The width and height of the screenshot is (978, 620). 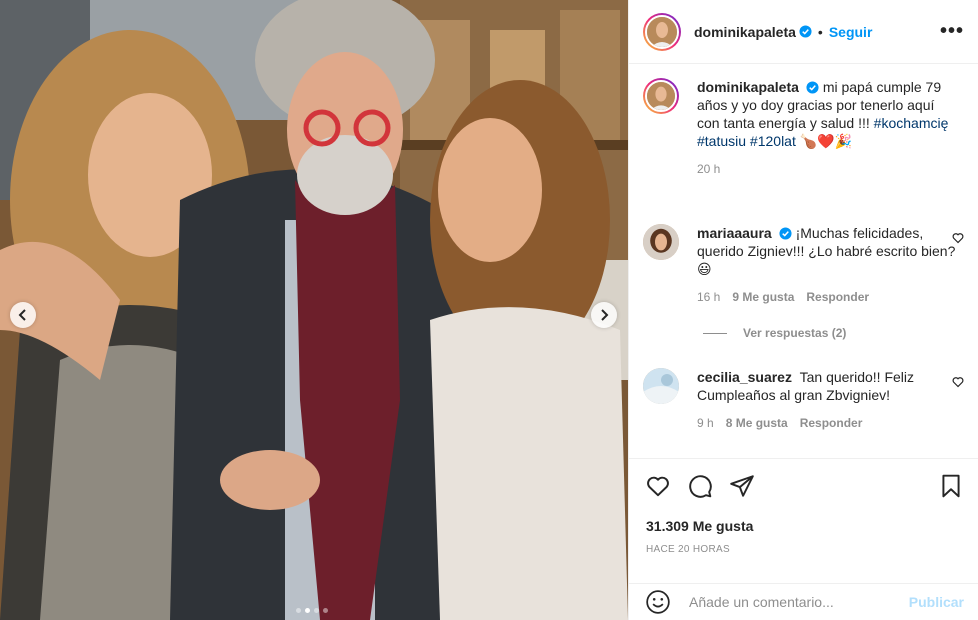 What do you see at coordinates (745, 32) in the screenshot?
I see `author-username: dominikapaleta` at bounding box center [745, 32].